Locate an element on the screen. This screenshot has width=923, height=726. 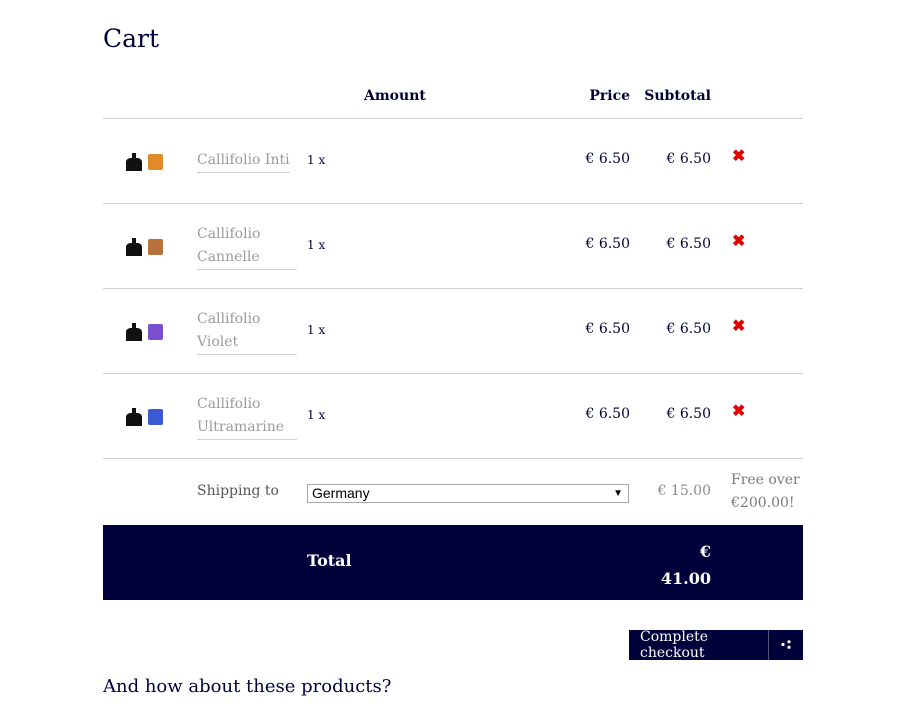
table-row: Callifolio Violet 1 x € 6.50 € 6.50 ✖ is located at coordinates (453, 331).